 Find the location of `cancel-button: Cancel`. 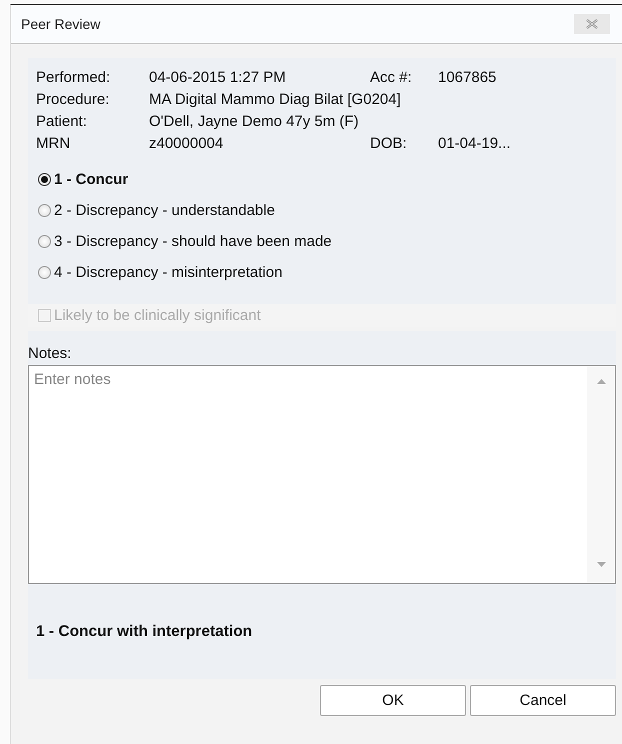

cancel-button: Cancel is located at coordinates (543, 700).